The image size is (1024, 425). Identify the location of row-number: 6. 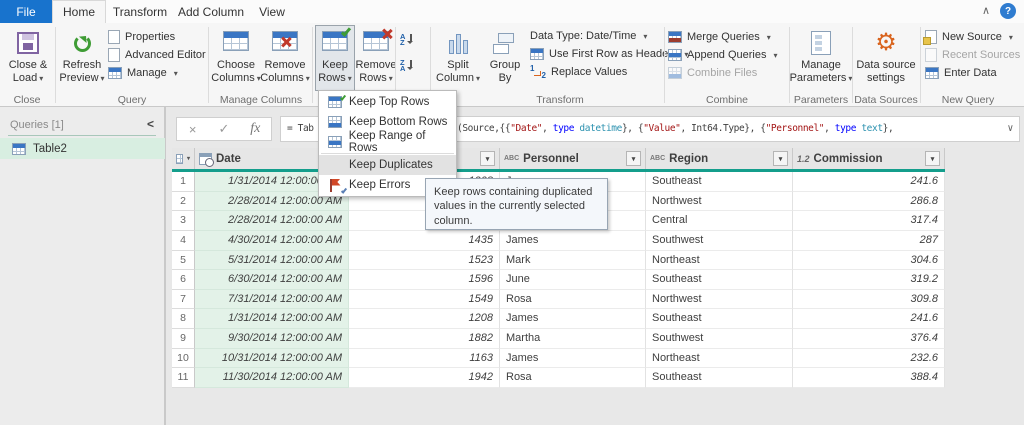
(183, 280).